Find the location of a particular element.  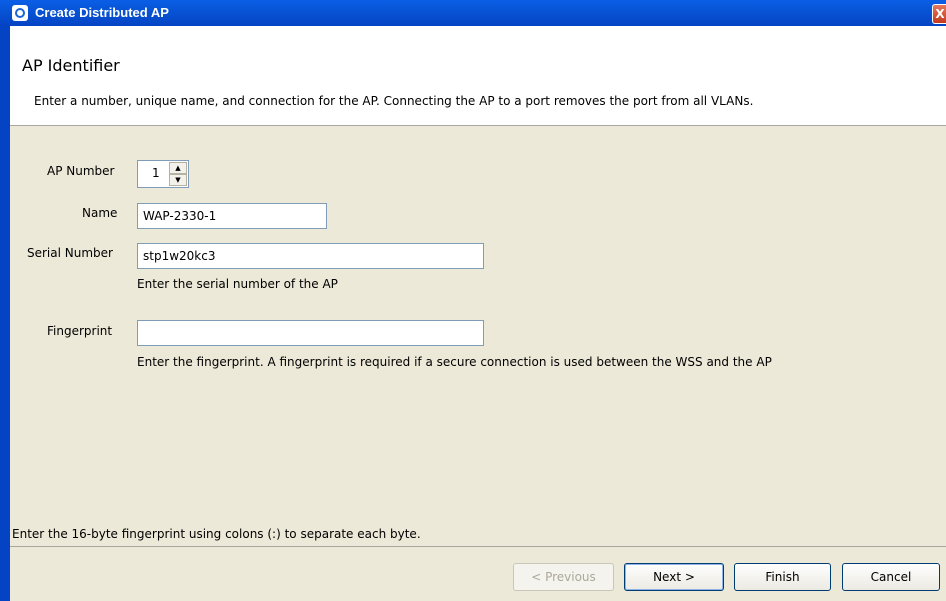

serial-number-label: Serial Number is located at coordinates (70, 253).